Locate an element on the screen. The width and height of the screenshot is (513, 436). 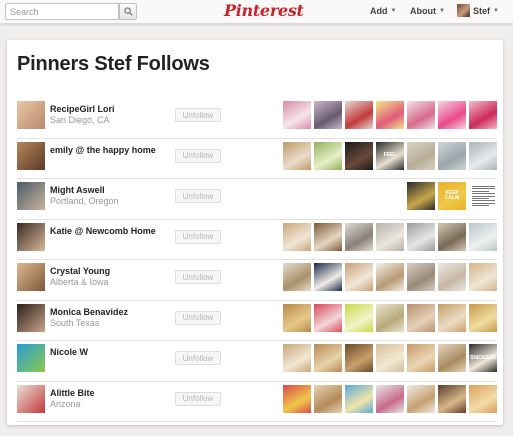
board-thumbnail: KEEP CALM is located at coordinates (452, 196).